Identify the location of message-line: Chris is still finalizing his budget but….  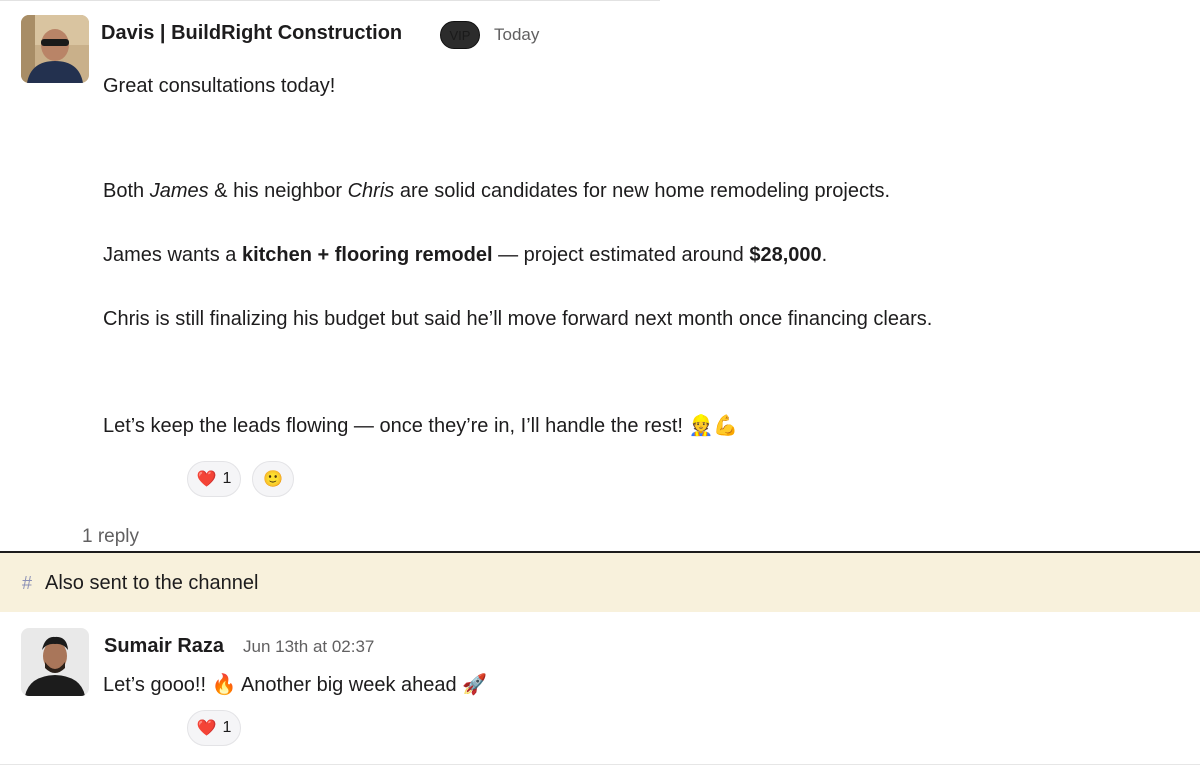
(518, 319).